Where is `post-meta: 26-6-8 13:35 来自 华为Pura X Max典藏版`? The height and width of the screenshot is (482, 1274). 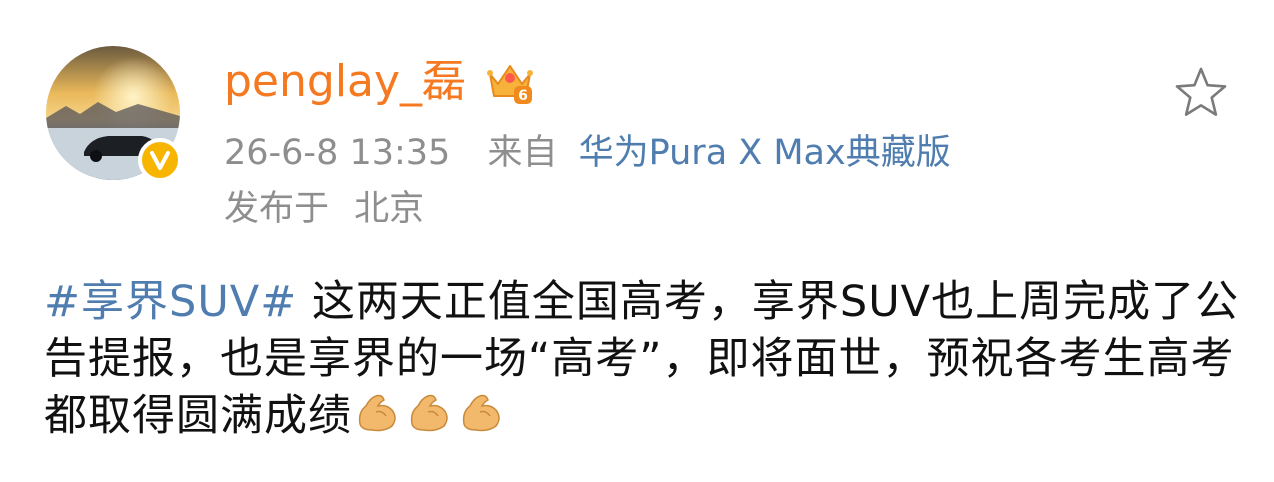
post-meta: 26-6-8 13:35 来自 华为Pura X Max典藏版 is located at coordinates (587, 153).